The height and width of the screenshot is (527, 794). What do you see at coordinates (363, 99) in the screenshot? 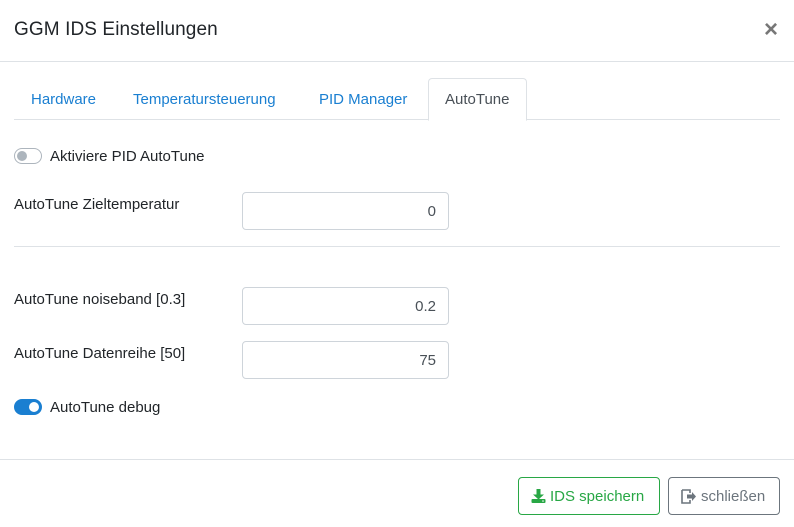
I see `tab-pid-manager: PID Manager` at bounding box center [363, 99].